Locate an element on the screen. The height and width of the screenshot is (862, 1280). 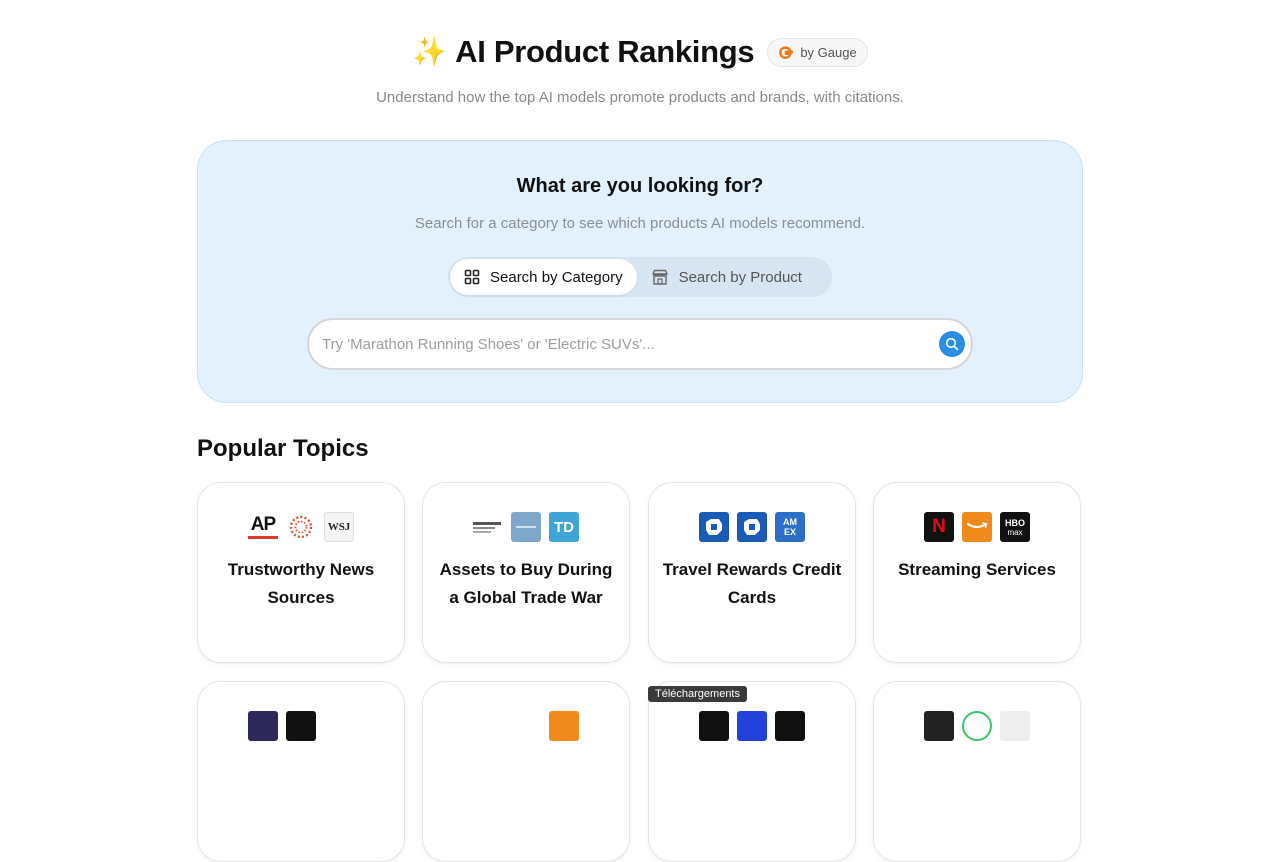
search-input is located at coordinates (624, 344).